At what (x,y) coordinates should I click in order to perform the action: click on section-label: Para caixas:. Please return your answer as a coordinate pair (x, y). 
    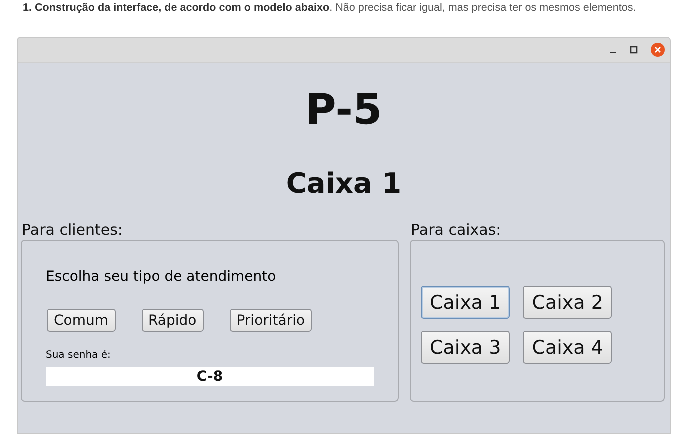
    Looking at the image, I should click on (456, 230).